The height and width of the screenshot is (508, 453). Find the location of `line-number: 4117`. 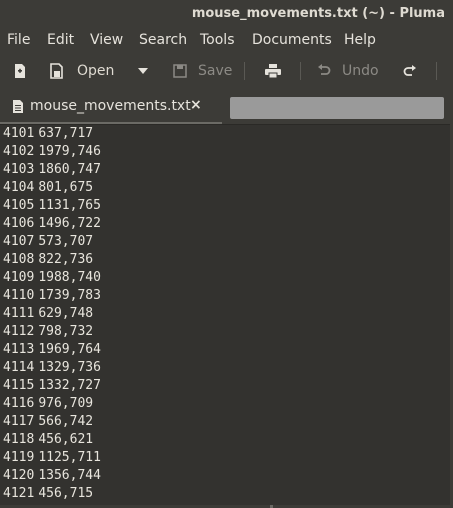

line-number: 4117 is located at coordinates (19, 421).